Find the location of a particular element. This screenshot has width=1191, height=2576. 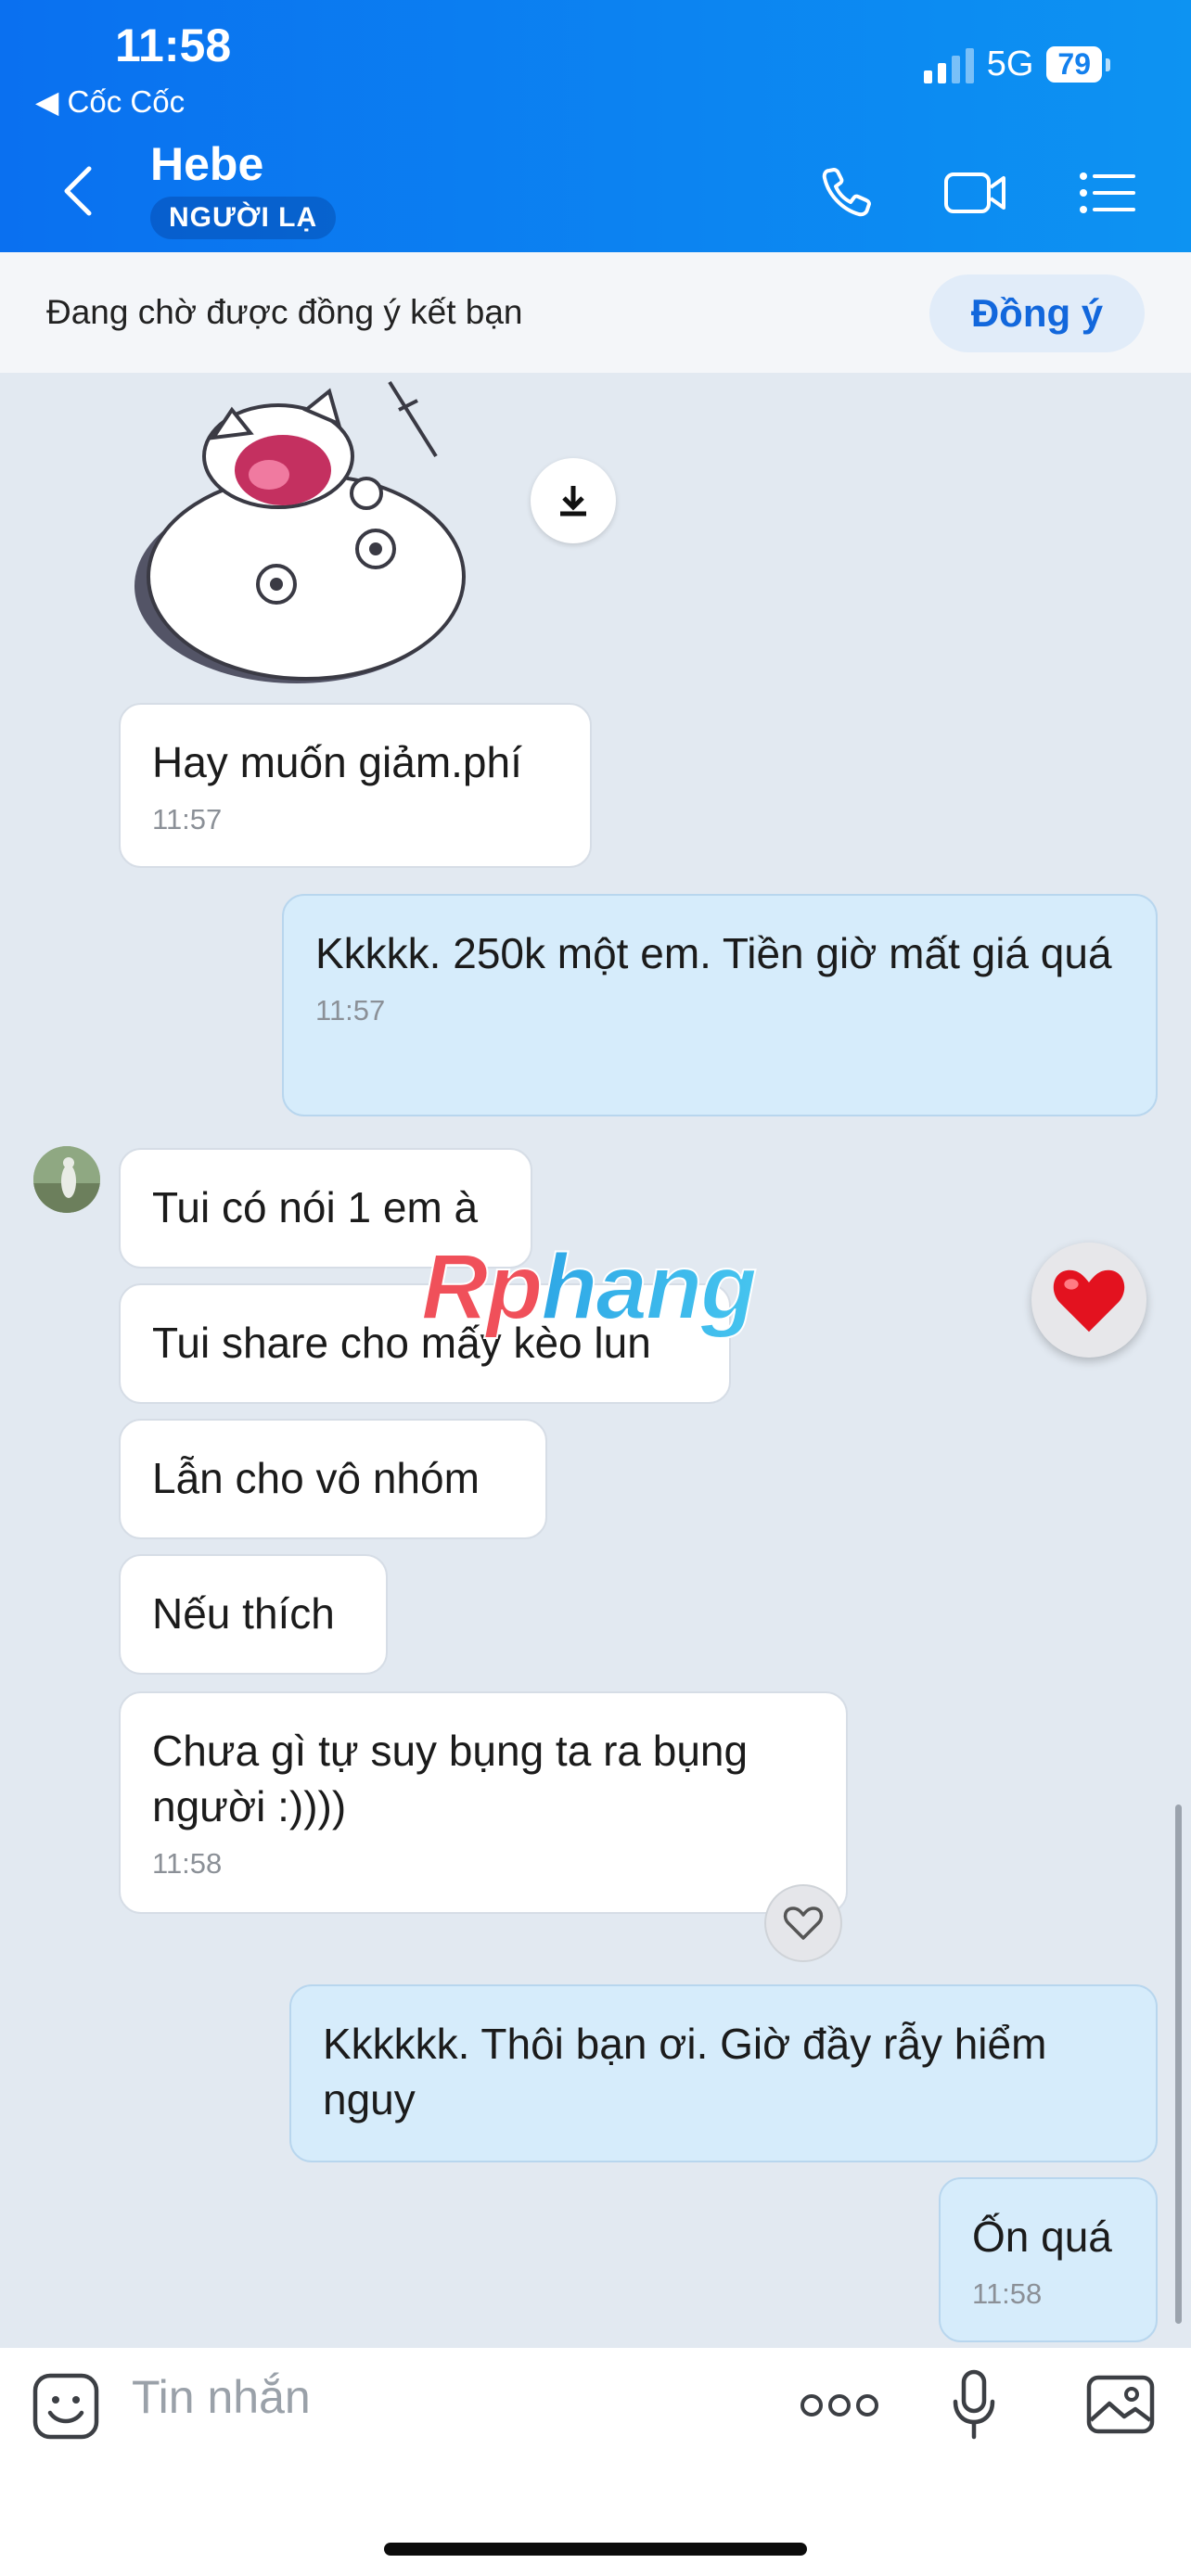

message-received: Nếu thích is located at coordinates (253, 1614).